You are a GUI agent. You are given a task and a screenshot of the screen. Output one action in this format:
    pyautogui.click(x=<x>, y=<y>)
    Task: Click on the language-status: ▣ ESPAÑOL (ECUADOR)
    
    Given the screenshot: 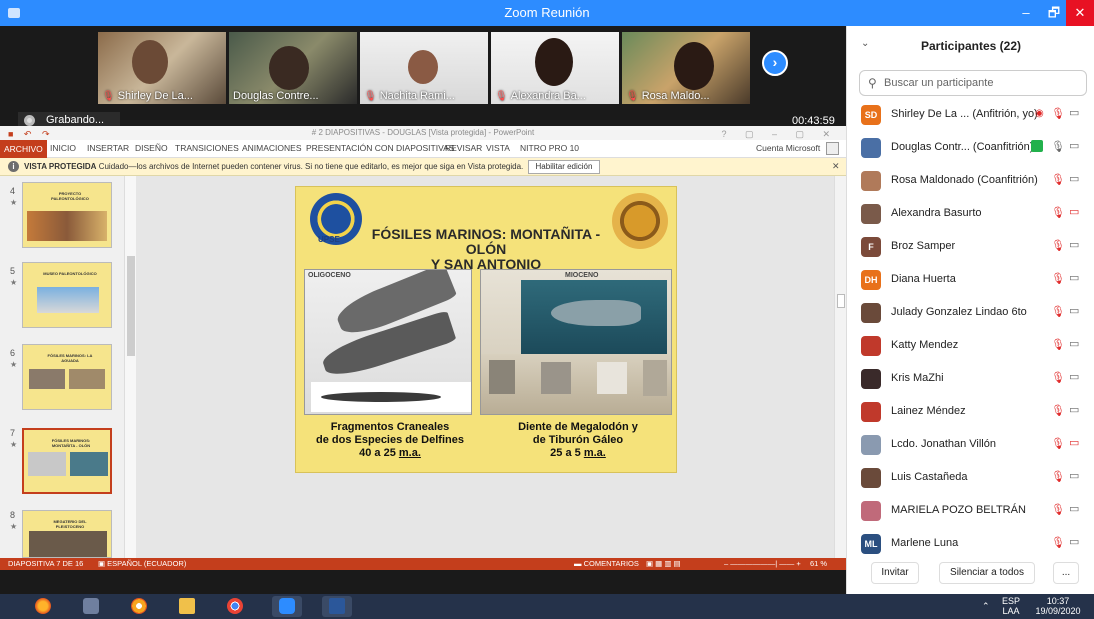 What is the action you would take?
    pyautogui.click(x=142, y=563)
    